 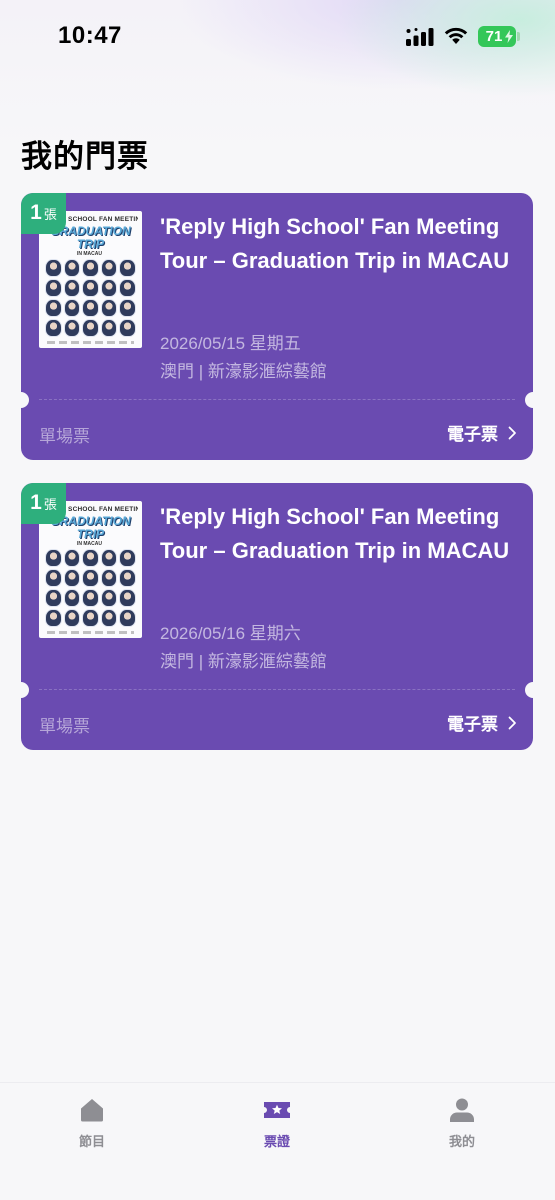 I want to click on status-time: 10:47, so click(x=90, y=35).